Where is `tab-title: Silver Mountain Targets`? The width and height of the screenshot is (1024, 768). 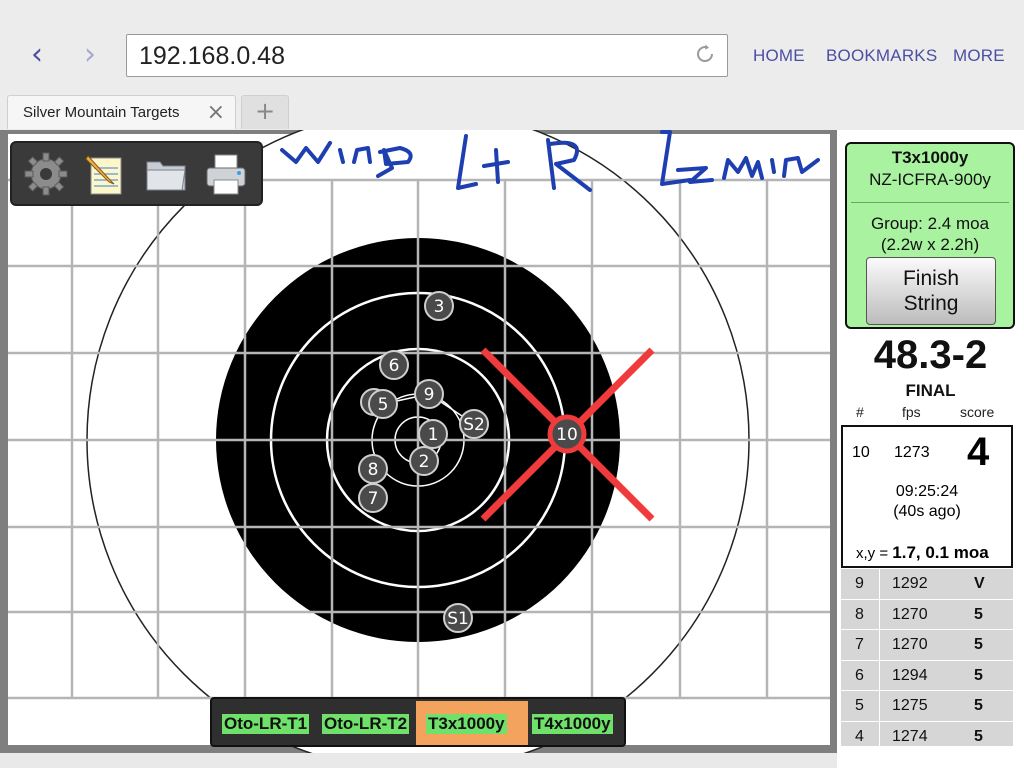 tab-title: Silver Mountain Targets is located at coordinates (101, 112).